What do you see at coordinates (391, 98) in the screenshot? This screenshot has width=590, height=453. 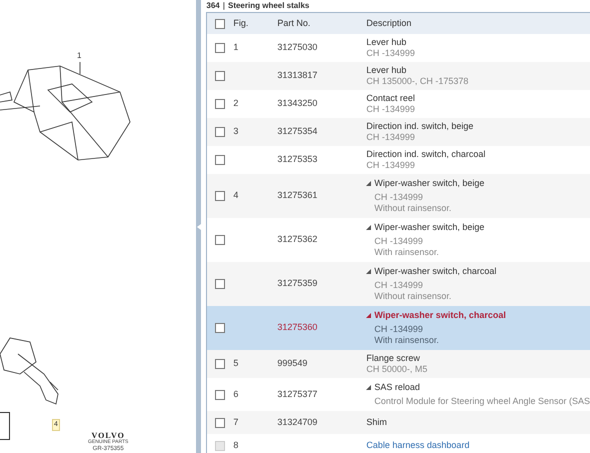 I see `part-description: Contact reel` at bounding box center [391, 98].